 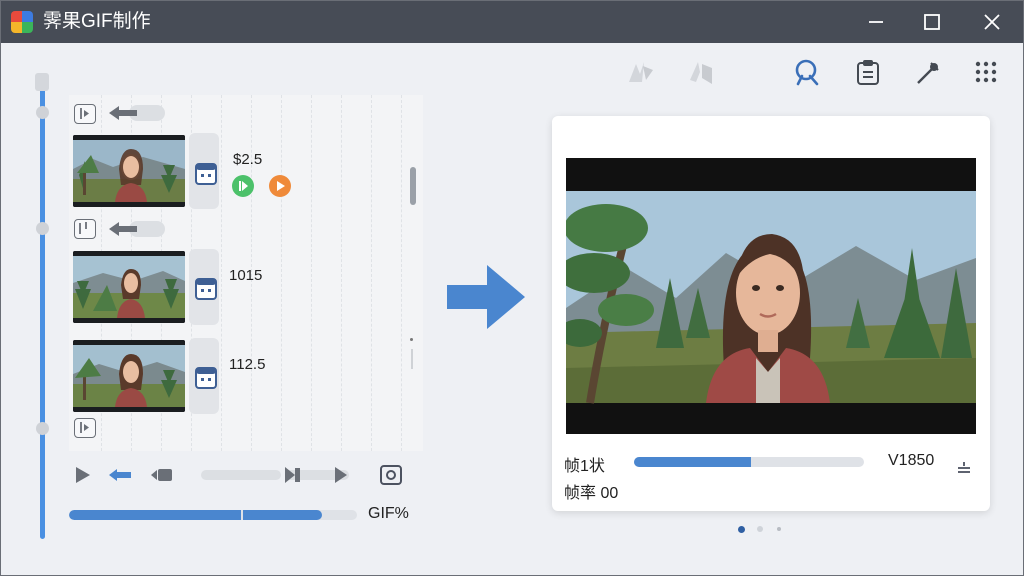 I want to click on search-icon, so click(x=807, y=72).